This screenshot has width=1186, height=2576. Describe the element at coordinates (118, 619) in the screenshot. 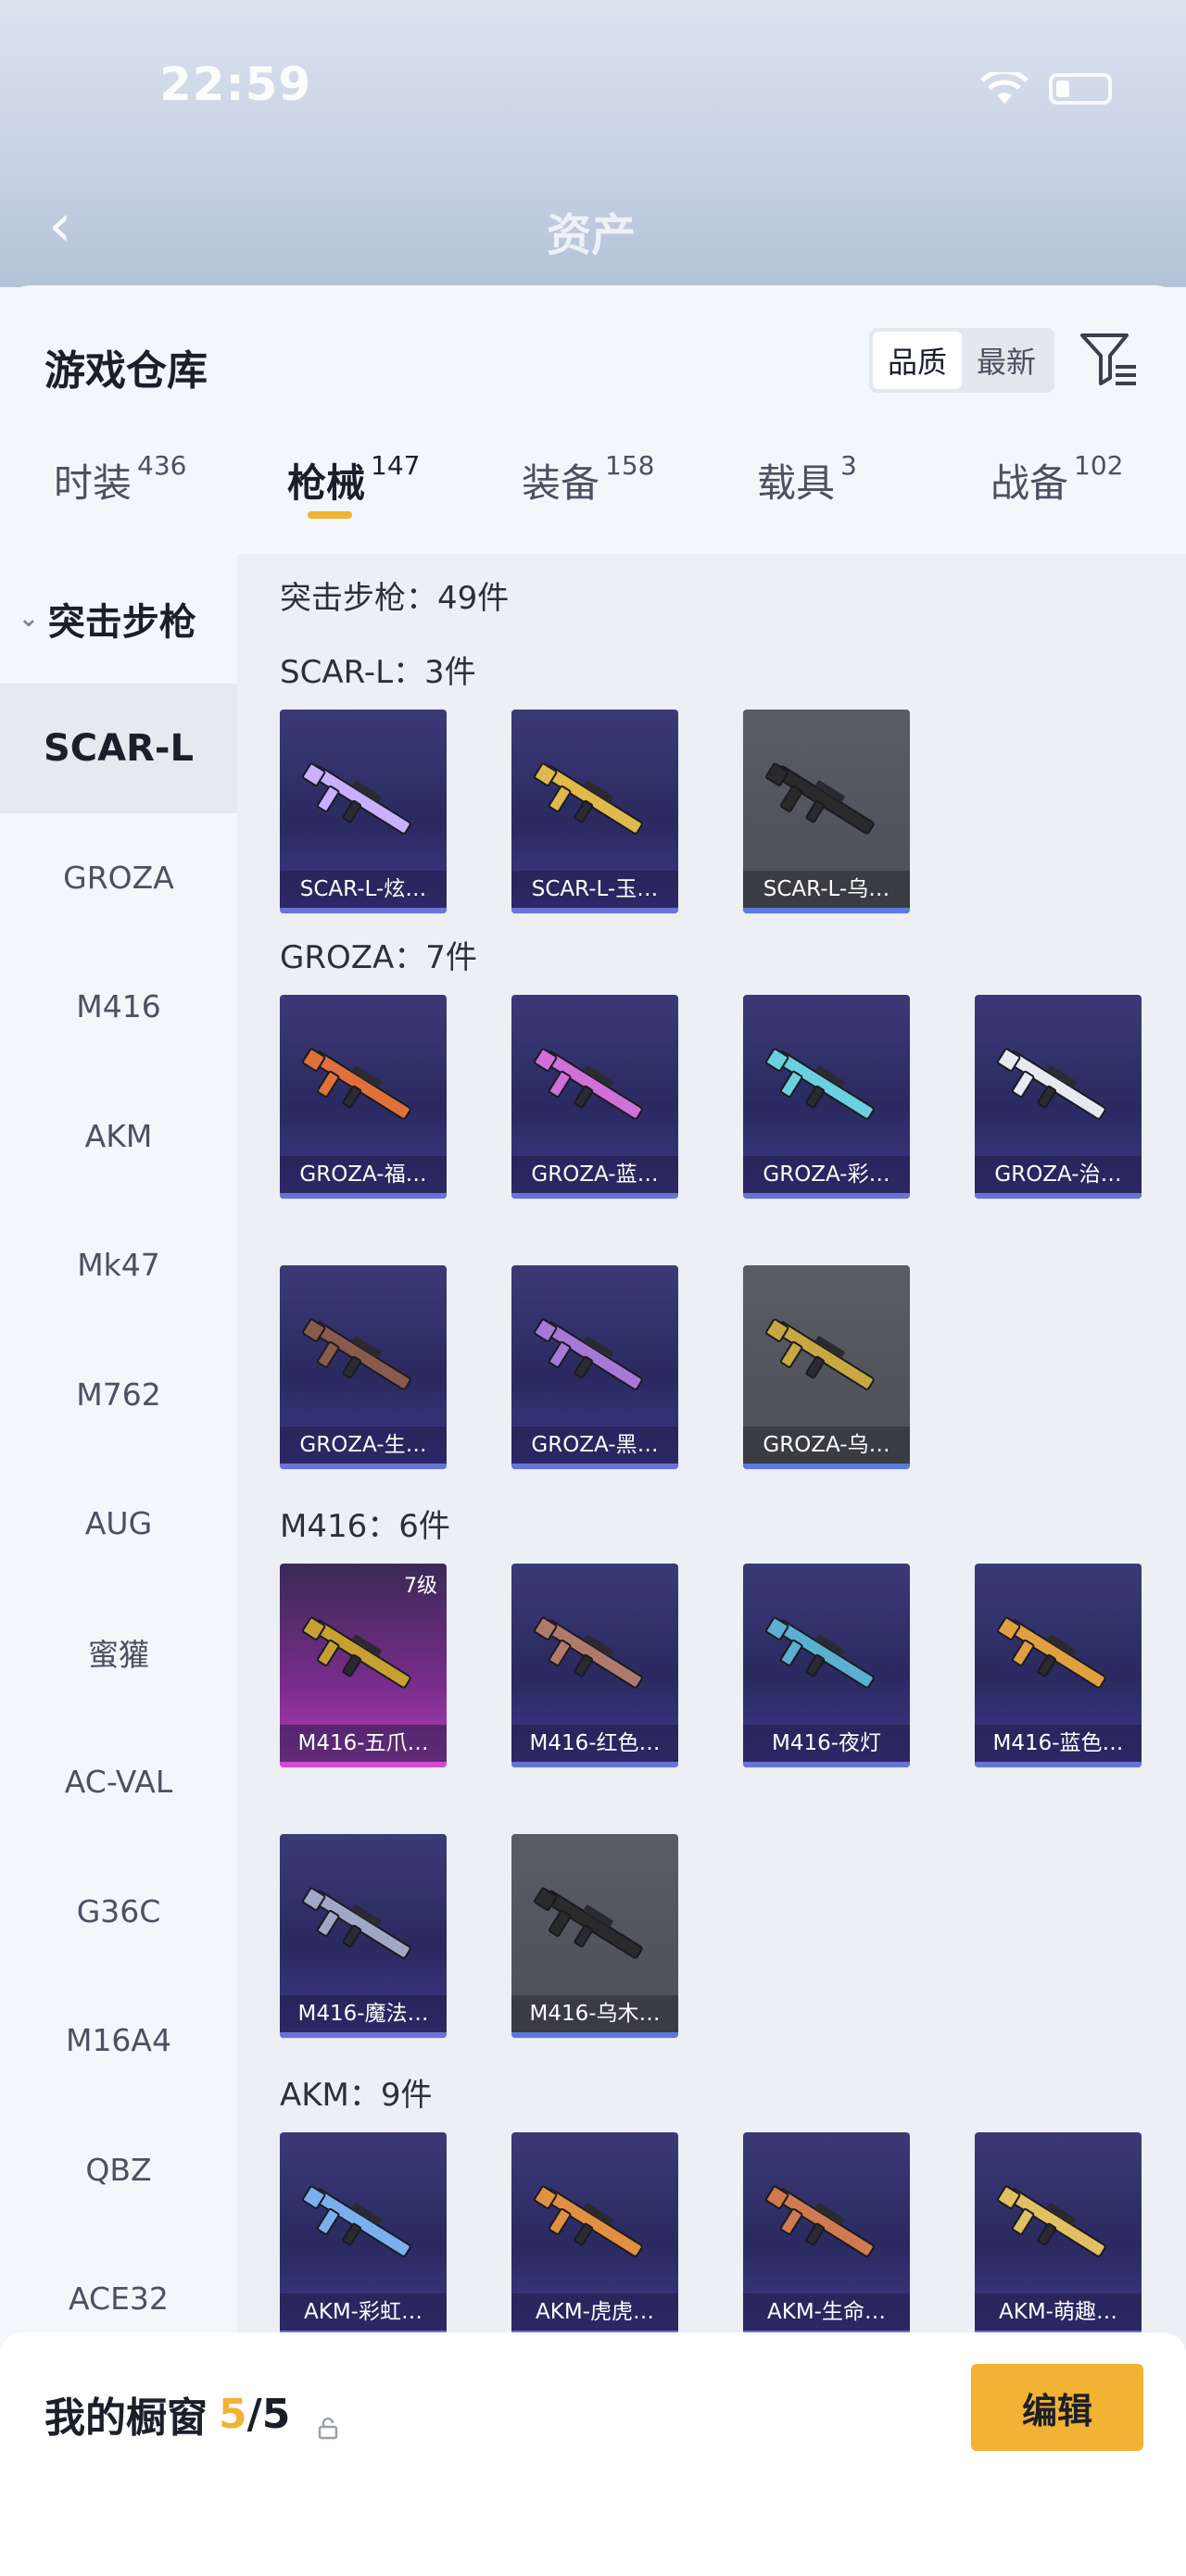

I see `sidebar-category: ⌄ 突击步枪` at that location.